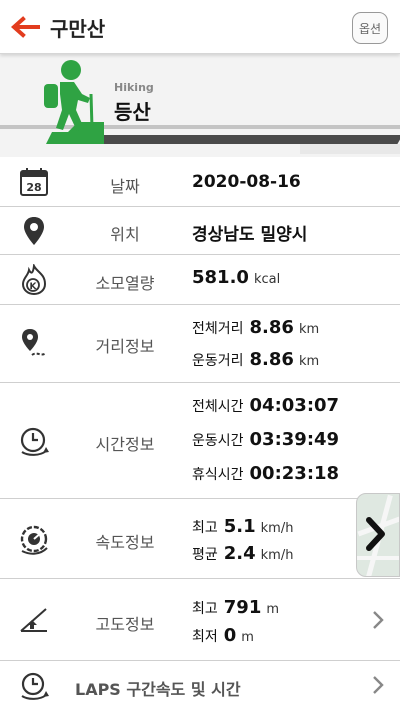 The width and height of the screenshot is (400, 710). What do you see at coordinates (134, 87) in the screenshot?
I see `activity-sub-label: Hiking` at bounding box center [134, 87].